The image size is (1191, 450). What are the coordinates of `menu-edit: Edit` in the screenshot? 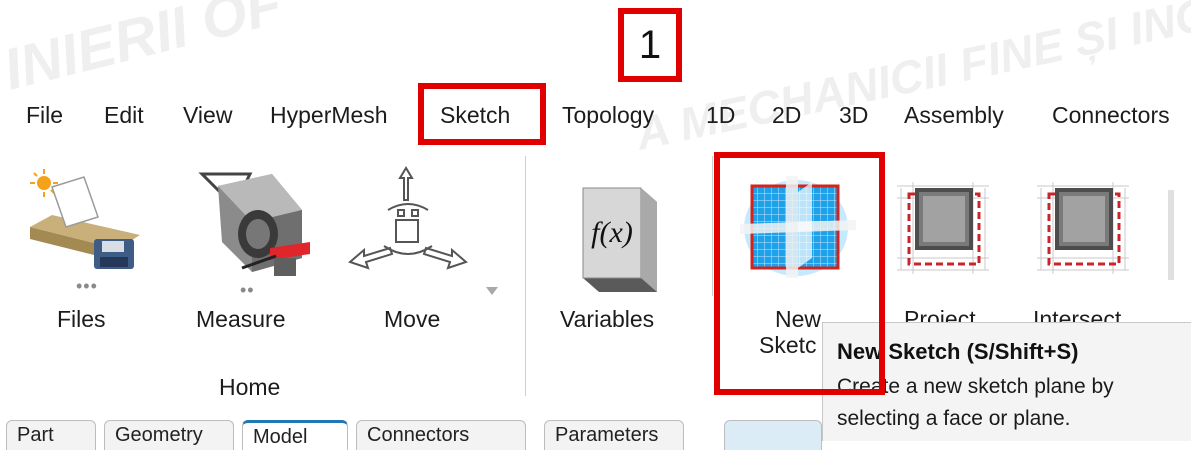 It's located at (124, 115).